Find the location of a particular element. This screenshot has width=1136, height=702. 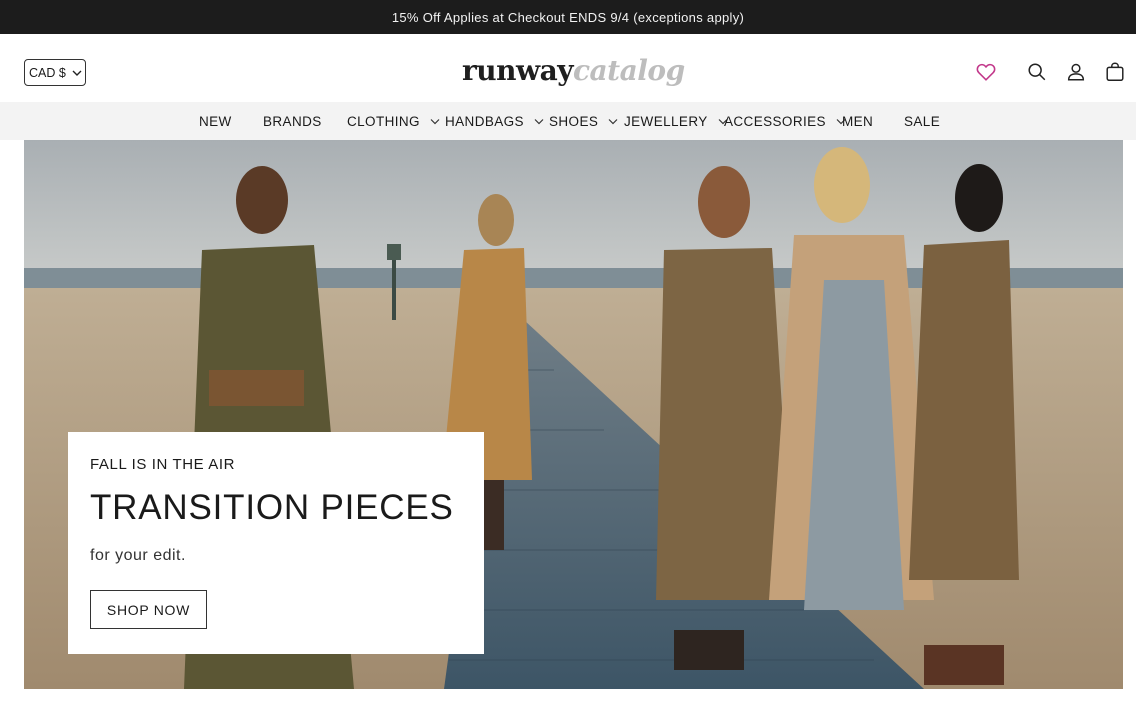

site-header: CAD $ runway catalog is located at coordinates (568, 68).